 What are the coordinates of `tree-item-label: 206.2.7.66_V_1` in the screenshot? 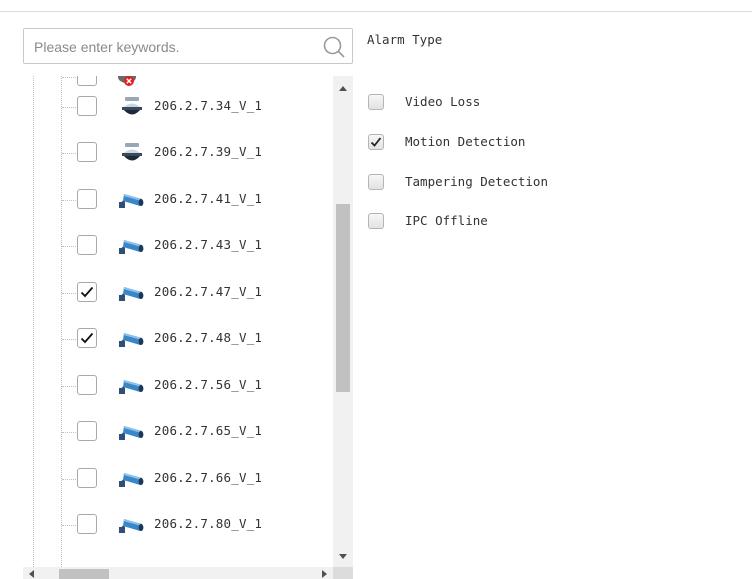 It's located at (208, 477).